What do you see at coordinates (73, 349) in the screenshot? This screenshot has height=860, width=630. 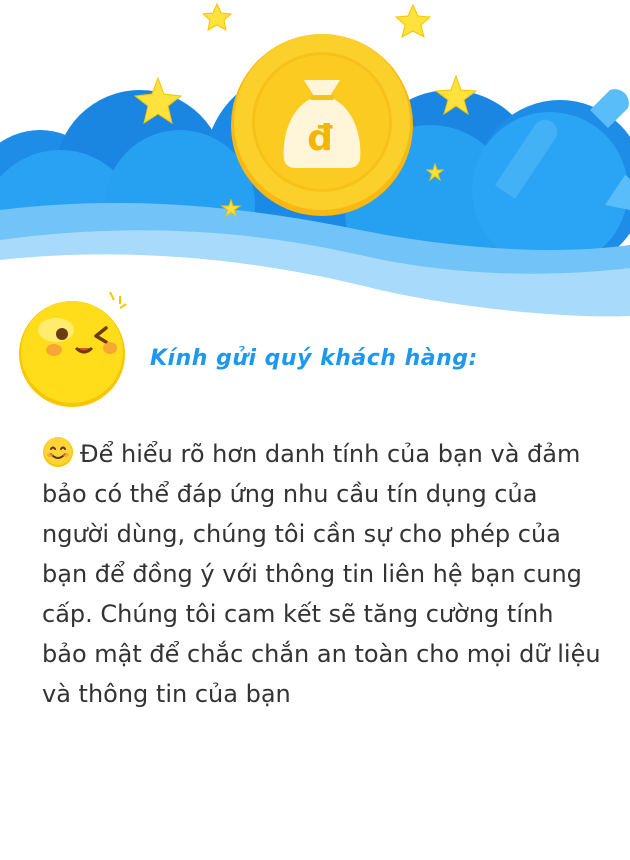 I see `winking-mascot-icon` at bounding box center [73, 349].